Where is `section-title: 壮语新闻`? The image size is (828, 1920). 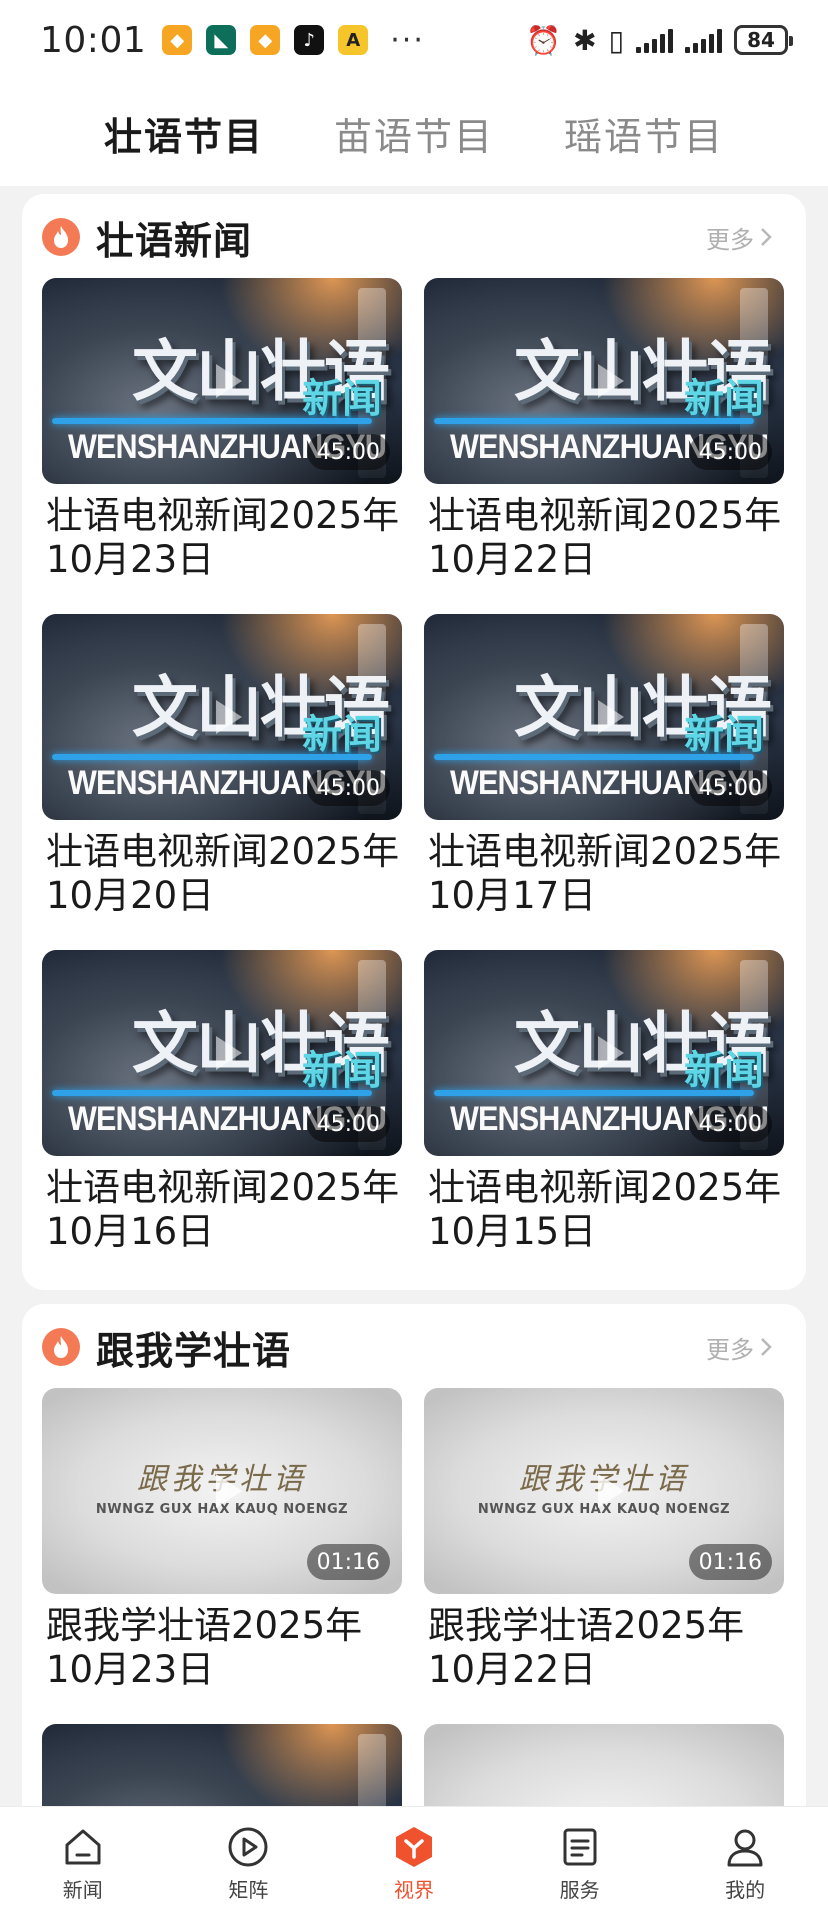 section-title: 壮语新闻 is located at coordinates (174, 240).